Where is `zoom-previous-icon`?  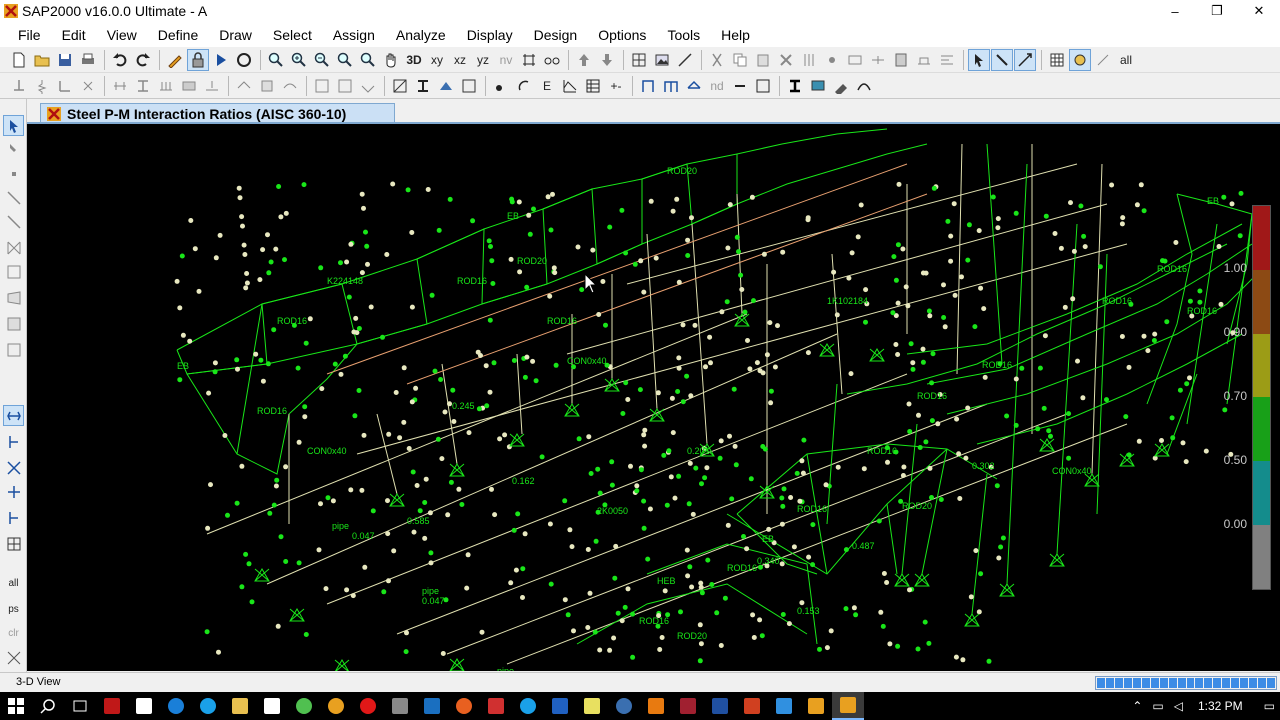 zoom-previous-icon is located at coordinates (368, 60).